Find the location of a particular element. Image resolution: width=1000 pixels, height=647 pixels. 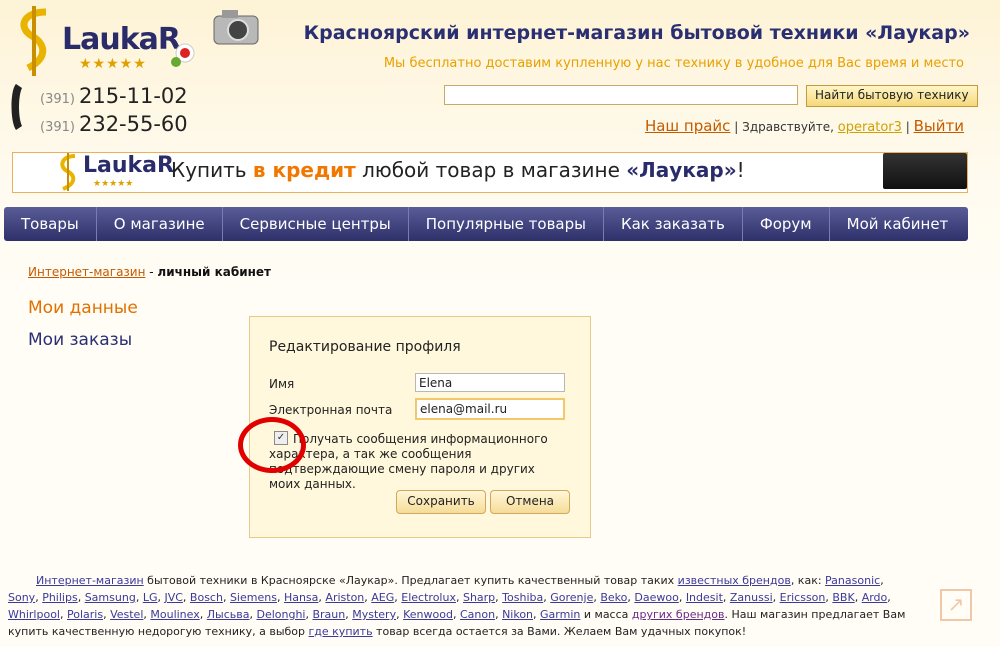

phone-1: (391) 215-11-02 is located at coordinates (114, 96).